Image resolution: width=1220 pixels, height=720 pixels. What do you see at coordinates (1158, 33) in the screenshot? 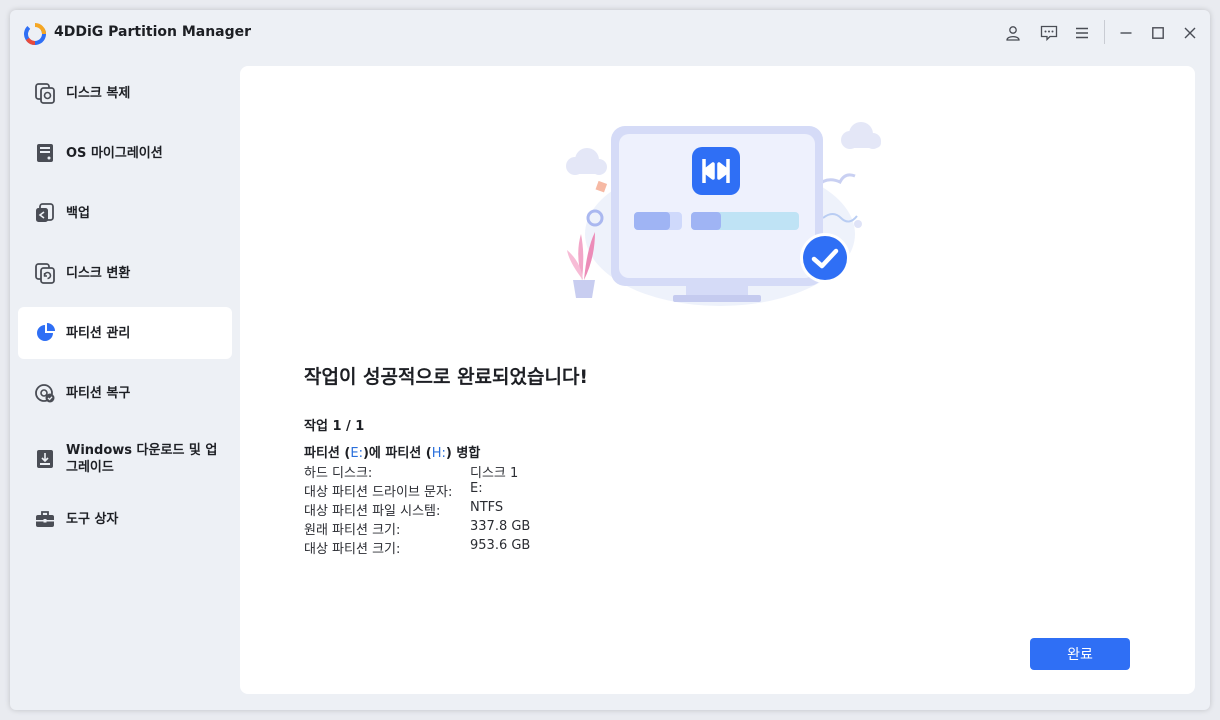
I see `maximize-icon` at bounding box center [1158, 33].